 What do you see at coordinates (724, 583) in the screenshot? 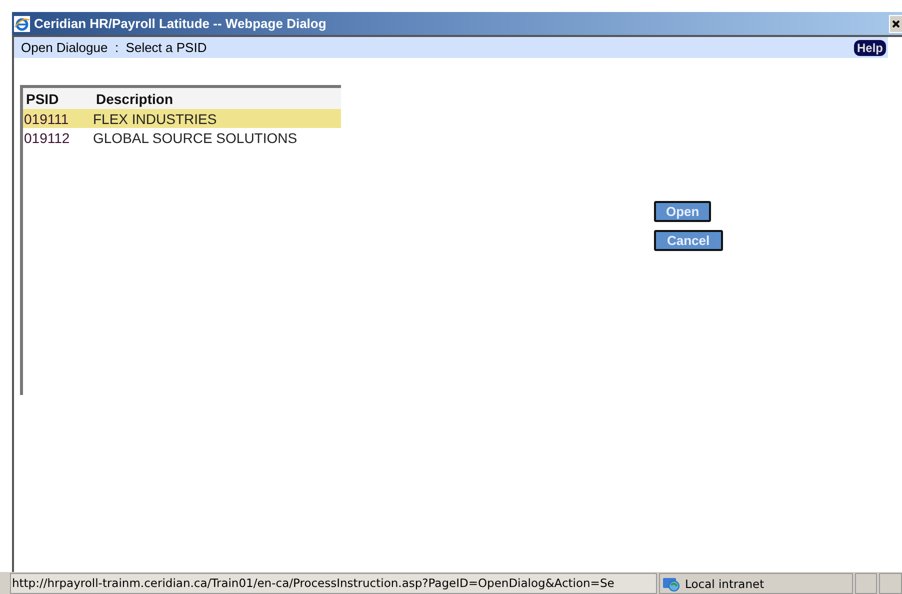
I see `zone-label: Local intranet` at bounding box center [724, 583].